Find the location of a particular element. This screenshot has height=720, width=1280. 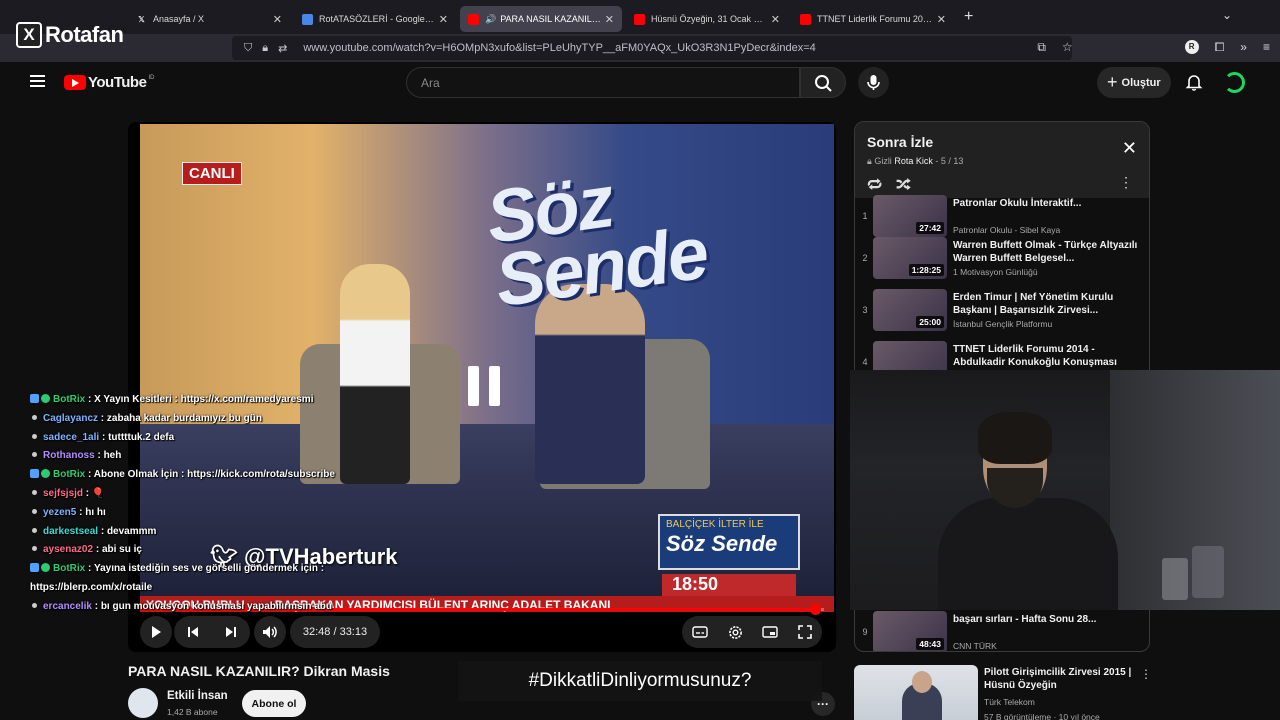

volume-button is located at coordinates (270, 632).